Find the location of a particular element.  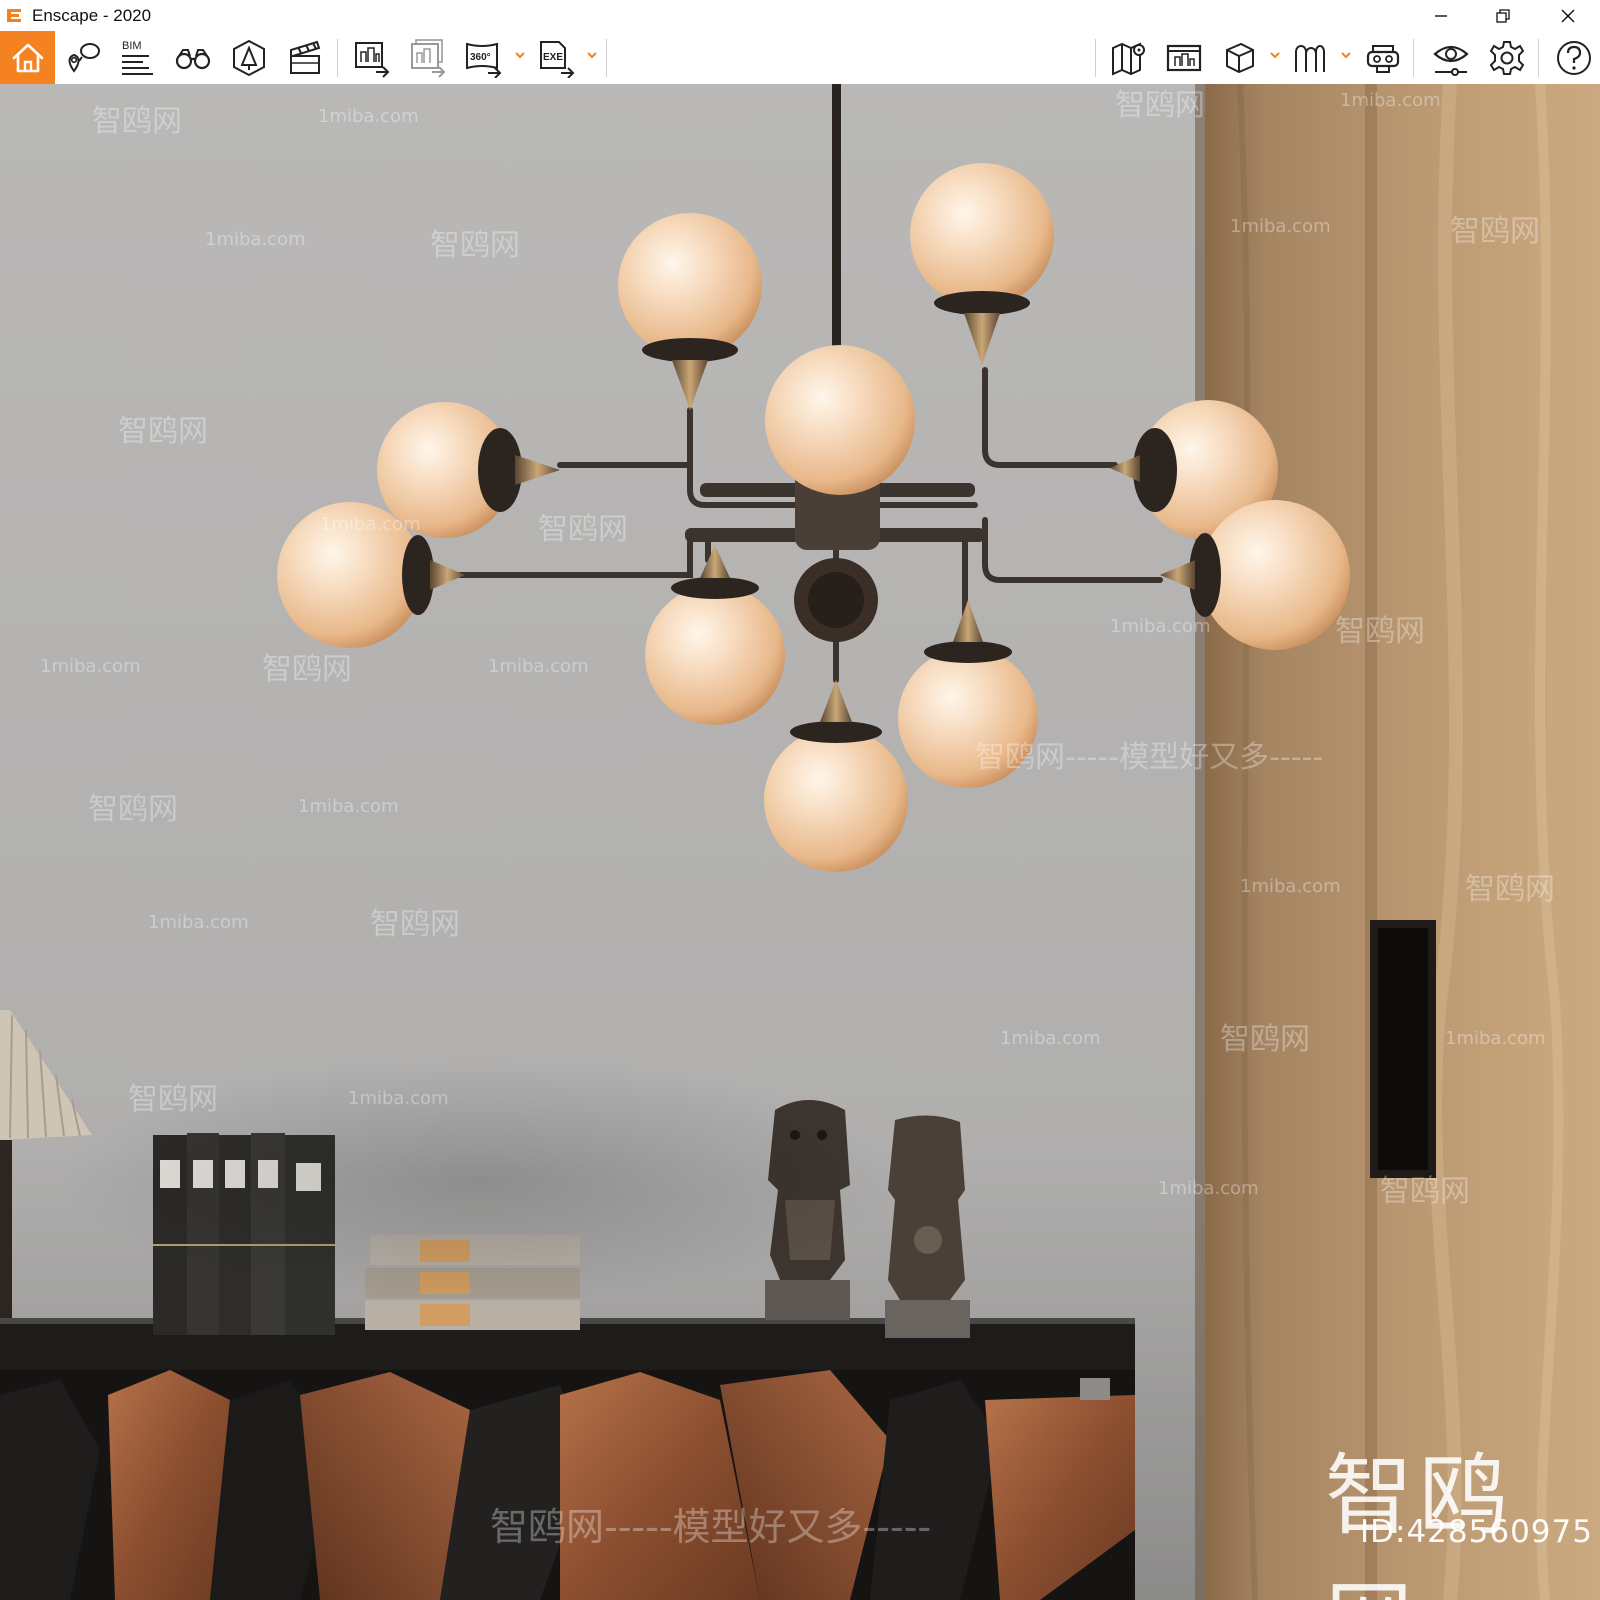

home-button is located at coordinates (27, 57).